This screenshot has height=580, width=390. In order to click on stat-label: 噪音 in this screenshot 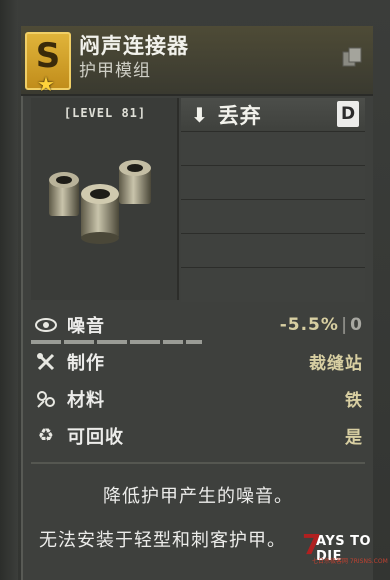, I will do `click(86, 326)`.